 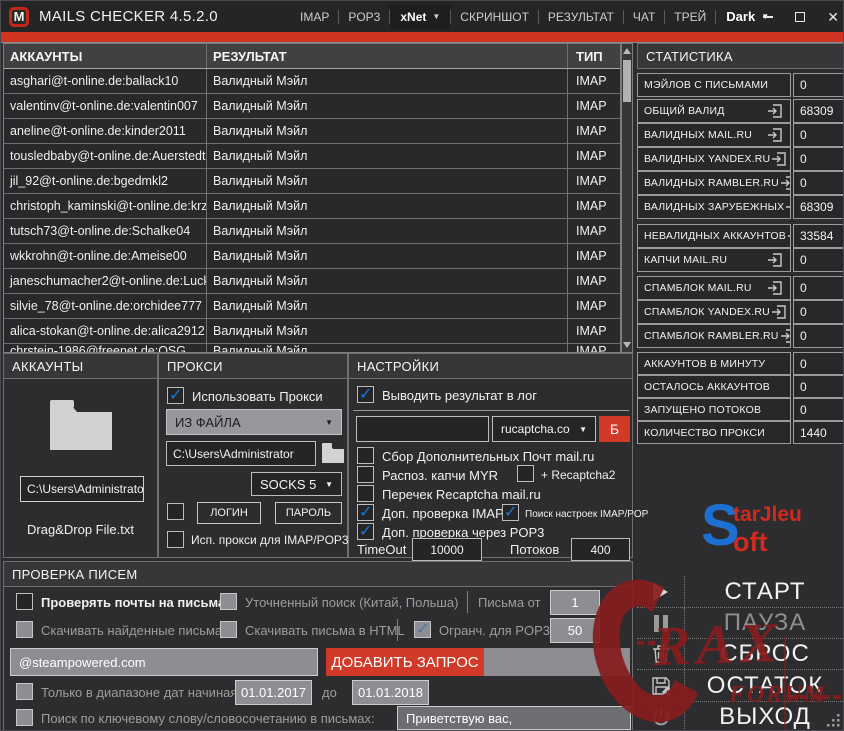 What do you see at coordinates (614, 429) in the screenshot?
I see `balance-button: Б` at bounding box center [614, 429].